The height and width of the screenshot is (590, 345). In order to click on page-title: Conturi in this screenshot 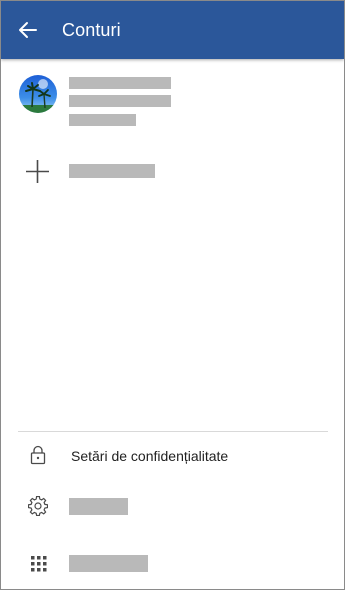, I will do `click(91, 30)`.